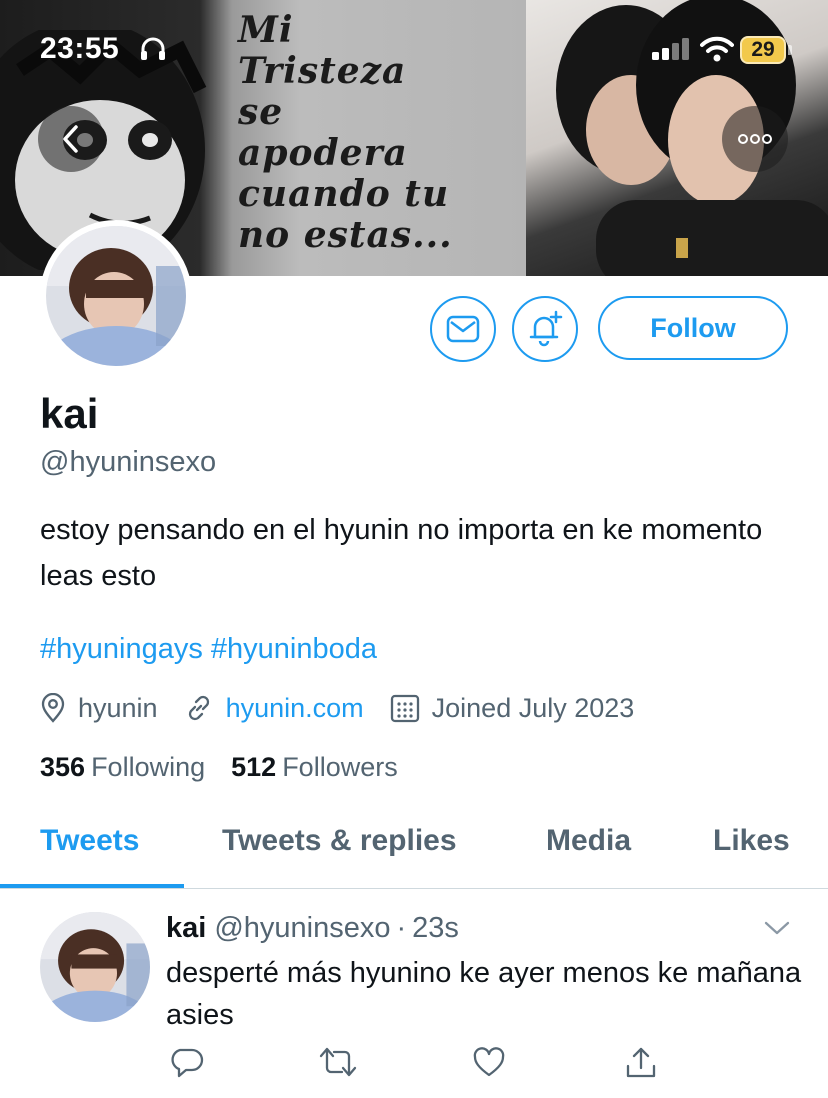 This screenshot has height=1098, width=828. What do you see at coordinates (763, 49) in the screenshot?
I see `battery-level: 29` at bounding box center [763, 49].